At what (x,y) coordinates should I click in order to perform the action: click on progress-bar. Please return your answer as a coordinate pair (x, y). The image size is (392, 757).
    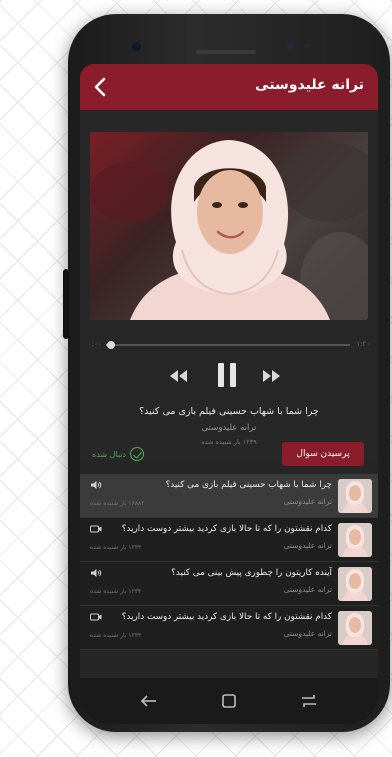
    Looking at the image, I should click on (228, 345).